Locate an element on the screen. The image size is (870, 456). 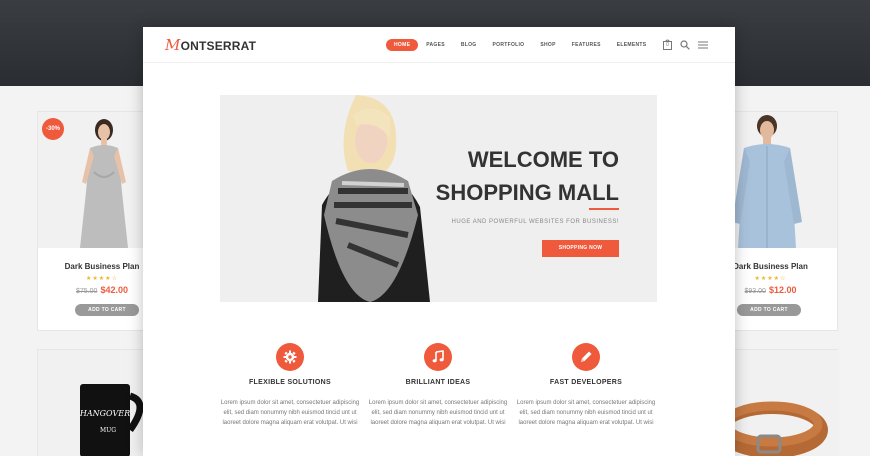
hero-subtitle: HUGE AND POWERFUL WEBSITES FOR BUSINESS! is located at coordinates (535, 222).